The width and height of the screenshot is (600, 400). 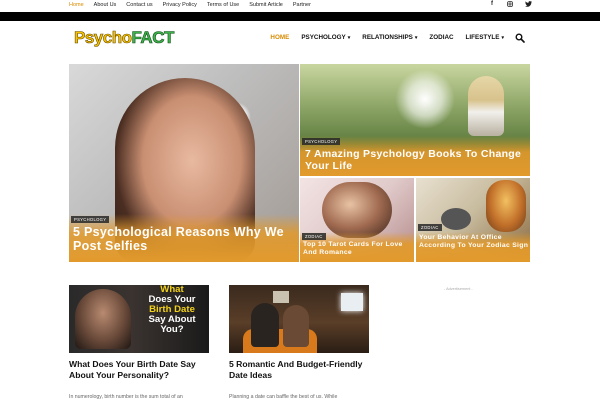 I want to click on nav-zodiac: ZODIAC, so click(x=441, y=37).